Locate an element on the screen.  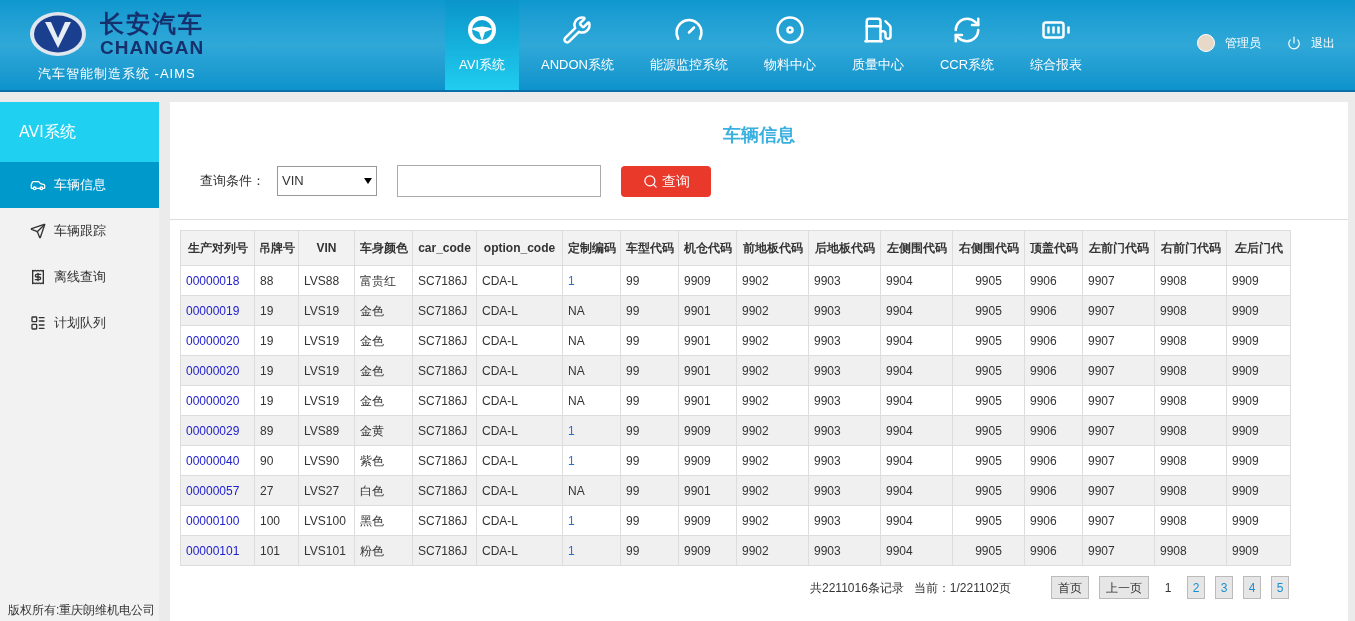
serial-link: 00000018 is located at coordinates (217, 280).